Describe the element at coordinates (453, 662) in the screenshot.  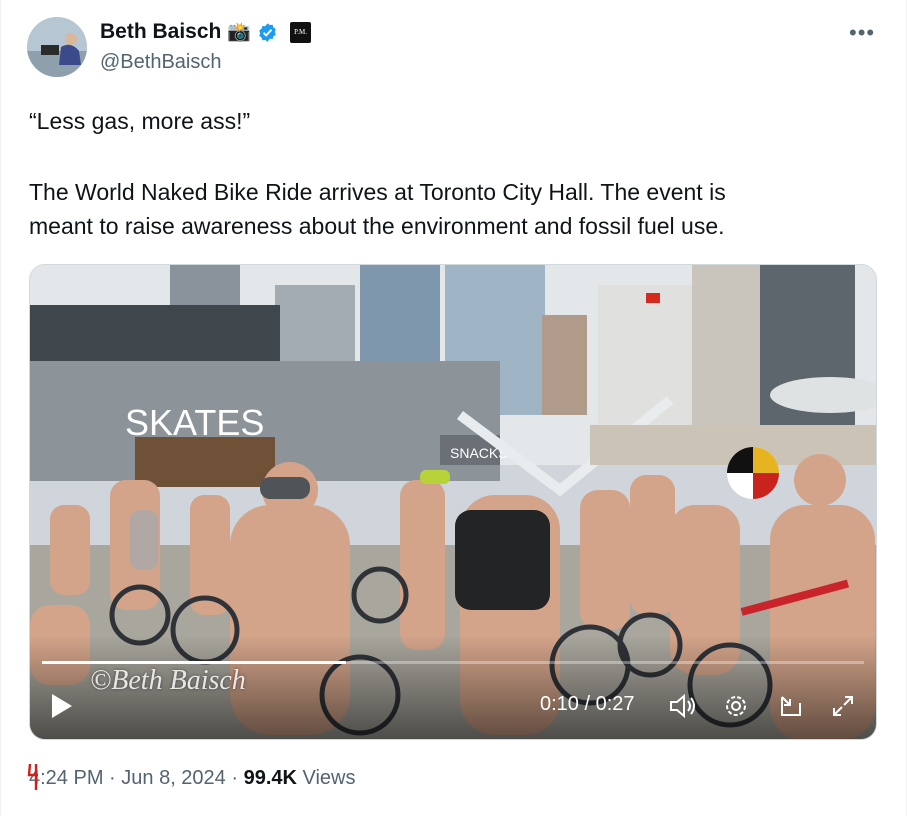
I see `video-progress-bar` at that location.